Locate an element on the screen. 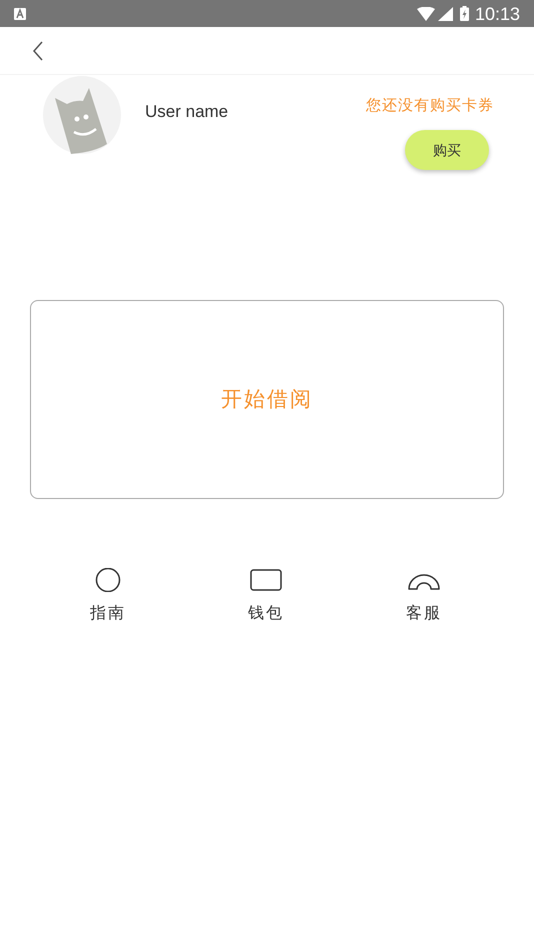 This screenshot has width=534, height=950. shortcut-label: 客服 is located at coordinates (424, 614).